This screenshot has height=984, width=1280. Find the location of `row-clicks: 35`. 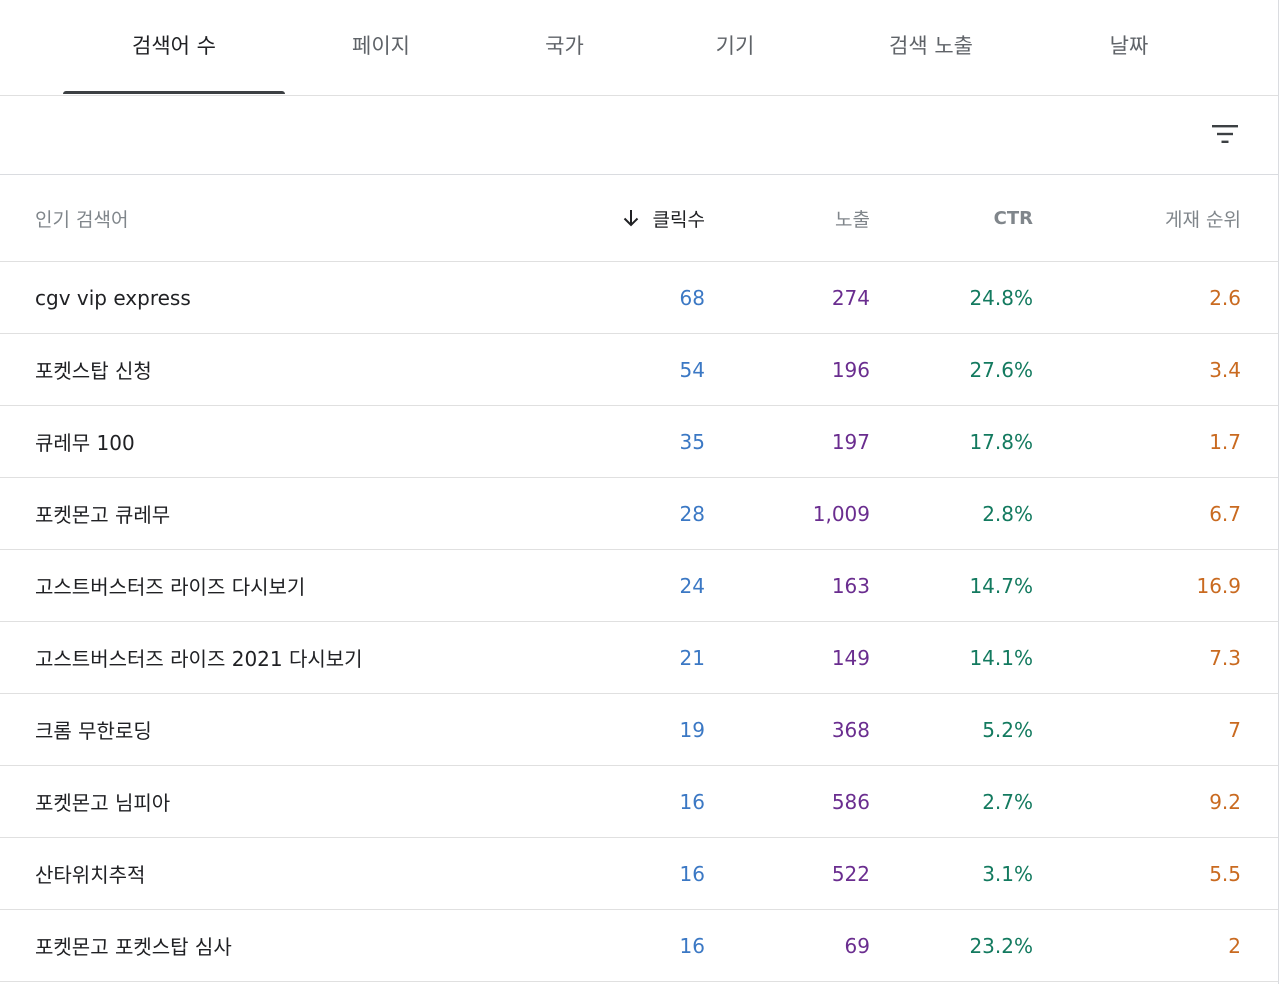

row-clicks: 35 is located at coordinates (692, 441).